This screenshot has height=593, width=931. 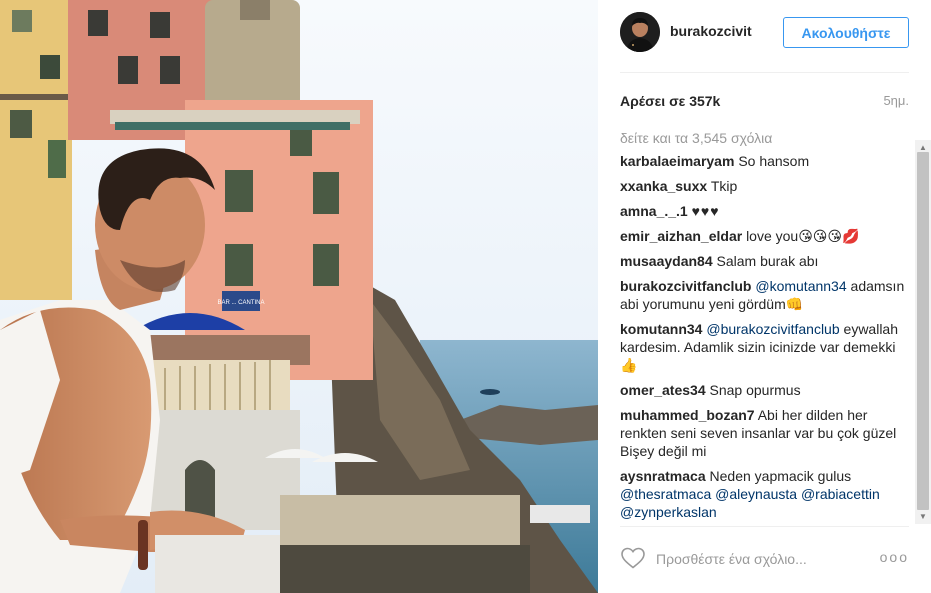 What do you see at coordinates (767, 261) in the screenshot?
I see `comment-text: Salam burak abı` at bounding box center [767, 261].